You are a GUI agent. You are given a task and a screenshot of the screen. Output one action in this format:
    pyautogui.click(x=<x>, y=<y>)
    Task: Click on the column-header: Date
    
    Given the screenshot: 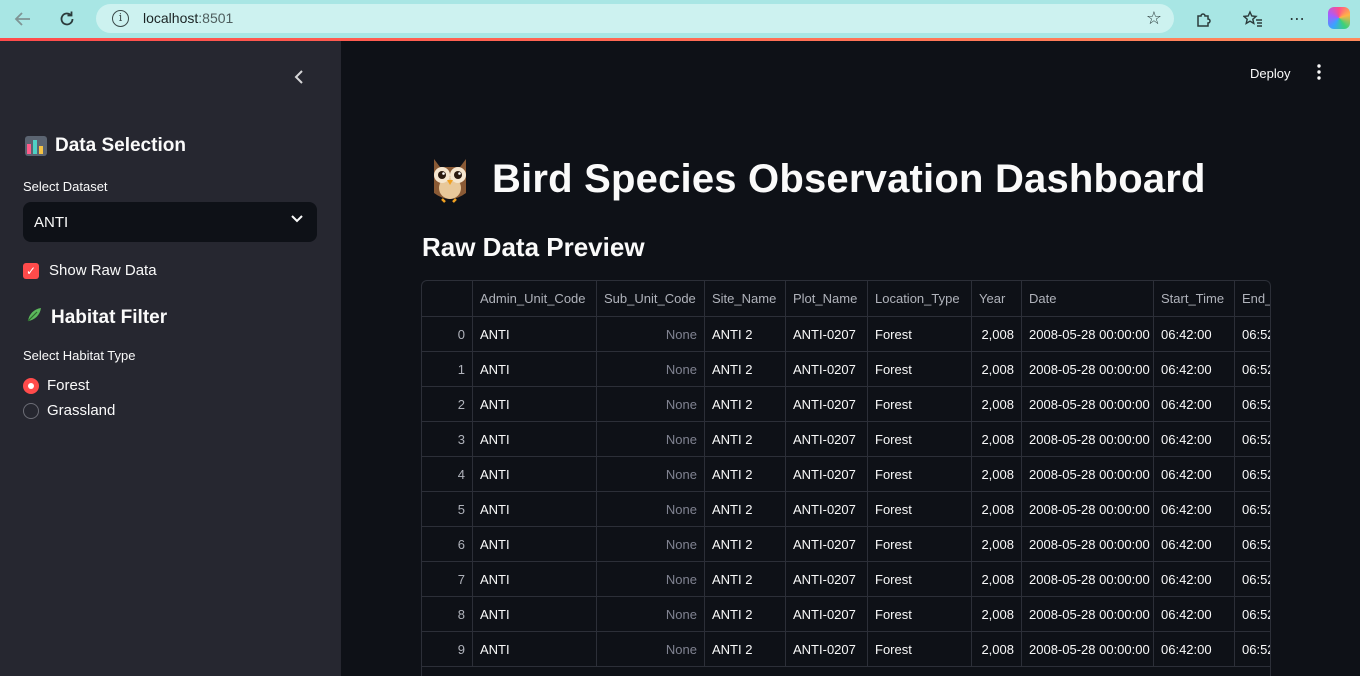 What is the action you would take?
    pyautogui.click(x=1088, y=298)
    